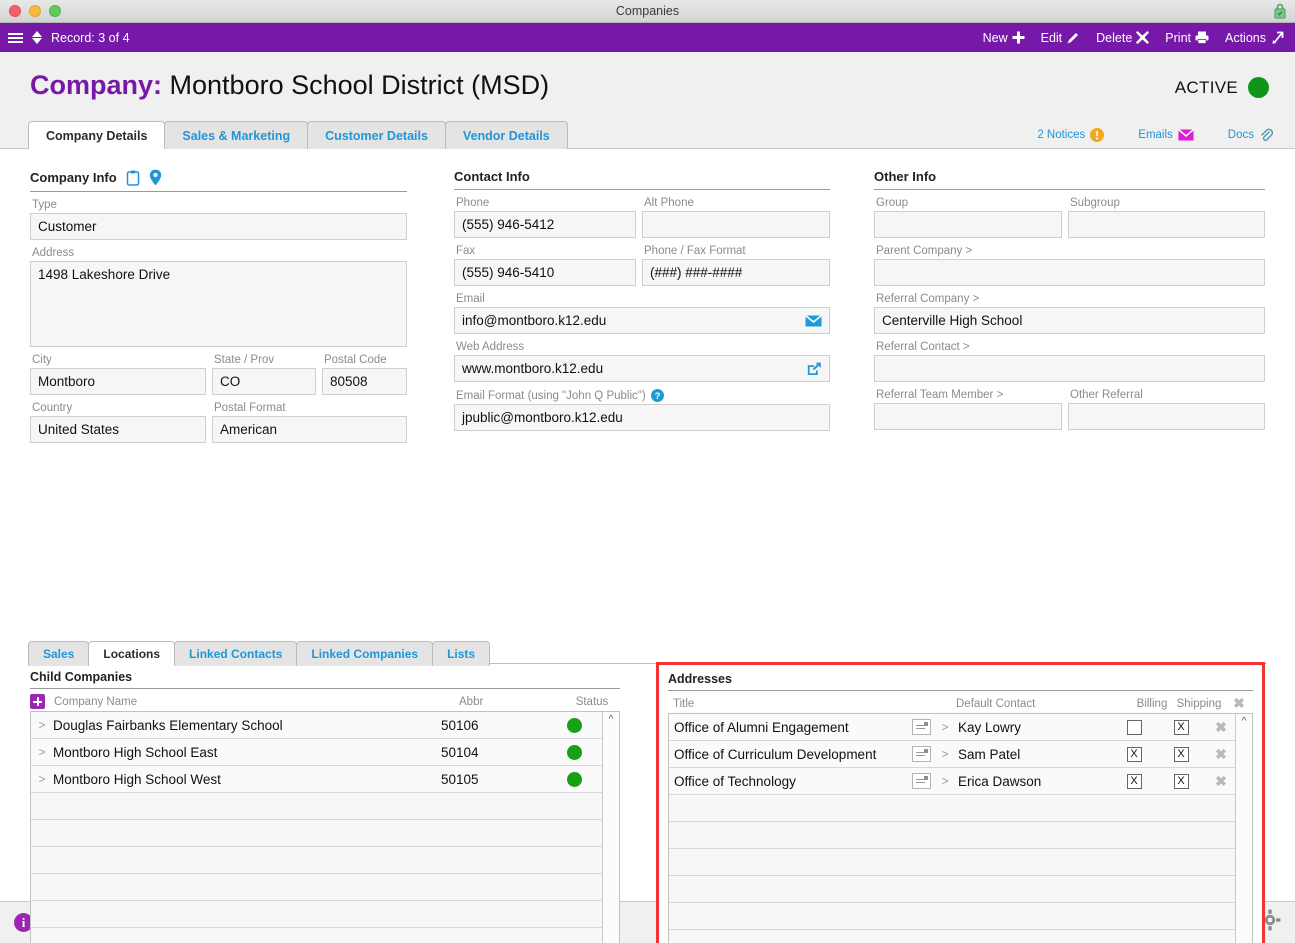  What do you see at coordinates (1250, 135) in the screenshot?
I see `docs-link: Docs` at bounding box center [1250, 135].